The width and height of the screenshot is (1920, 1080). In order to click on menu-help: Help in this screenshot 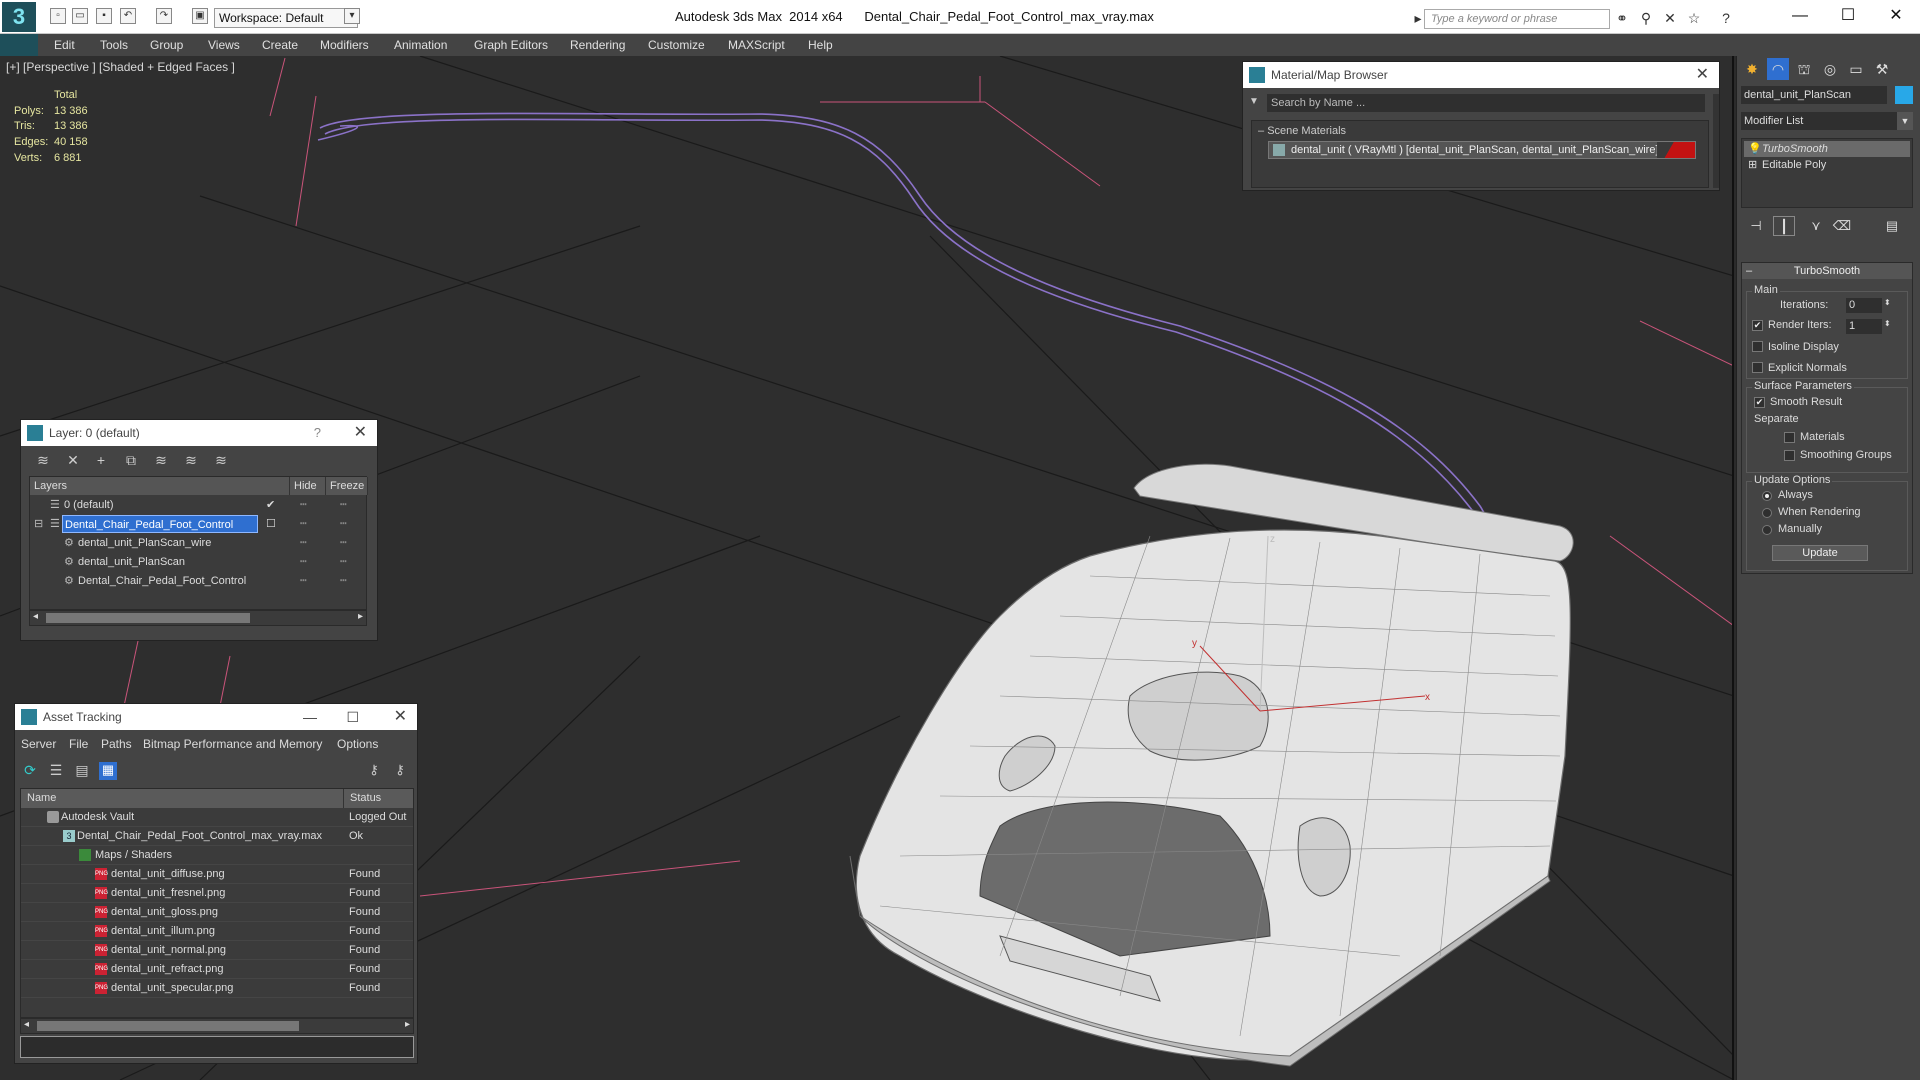, I will do `click(820, 45)`.